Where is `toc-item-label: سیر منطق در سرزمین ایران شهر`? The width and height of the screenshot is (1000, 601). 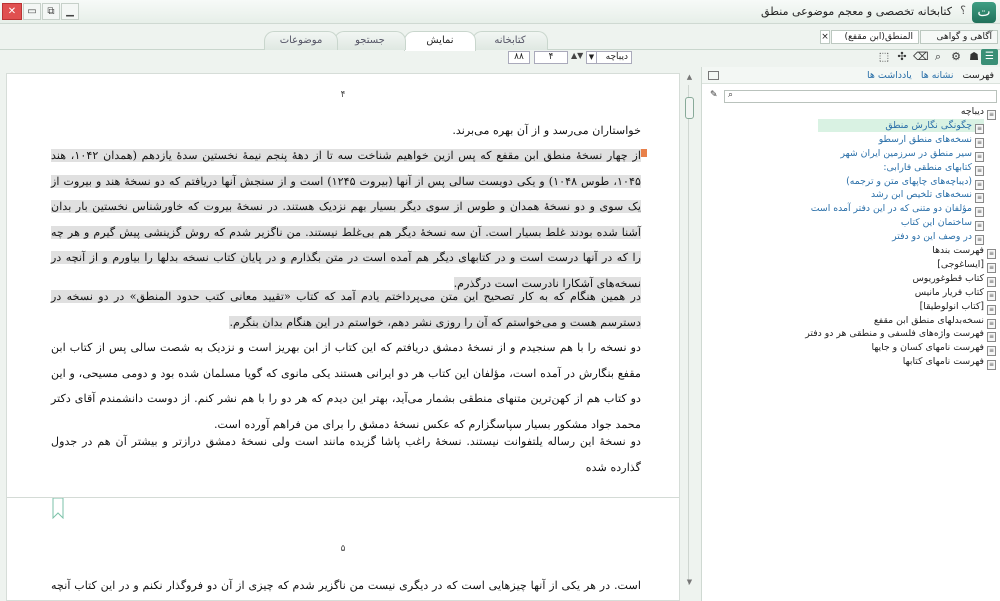
toc-item-label: سیر منطق در سرزمین ایران شهر is located at coordinates (906, 153).